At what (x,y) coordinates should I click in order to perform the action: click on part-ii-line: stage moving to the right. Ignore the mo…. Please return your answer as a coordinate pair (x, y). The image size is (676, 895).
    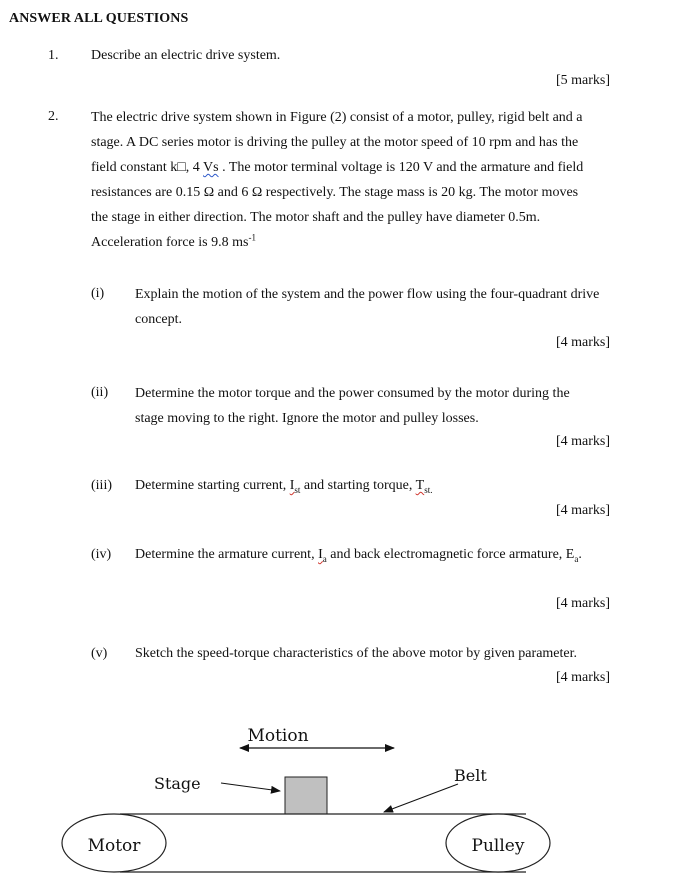
    Looking at the image, I should click on (307, 418).